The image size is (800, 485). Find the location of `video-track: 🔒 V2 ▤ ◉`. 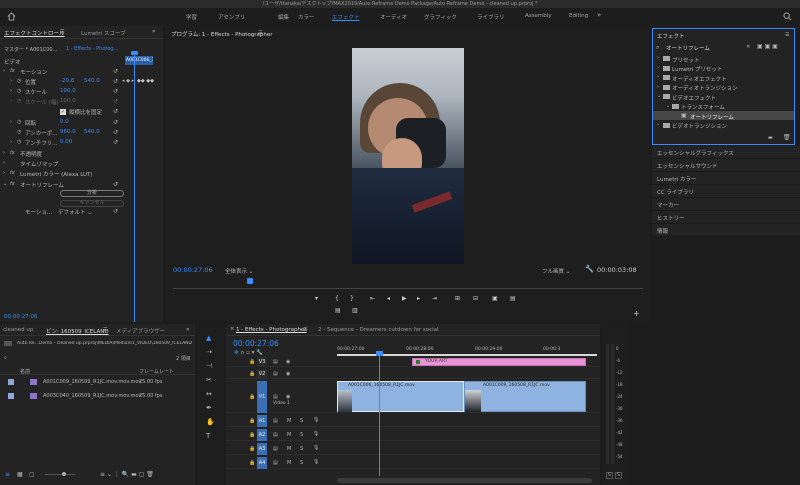

video-track: 🔒 V2 ▤ ◉ is located at coordinates (413, 374).